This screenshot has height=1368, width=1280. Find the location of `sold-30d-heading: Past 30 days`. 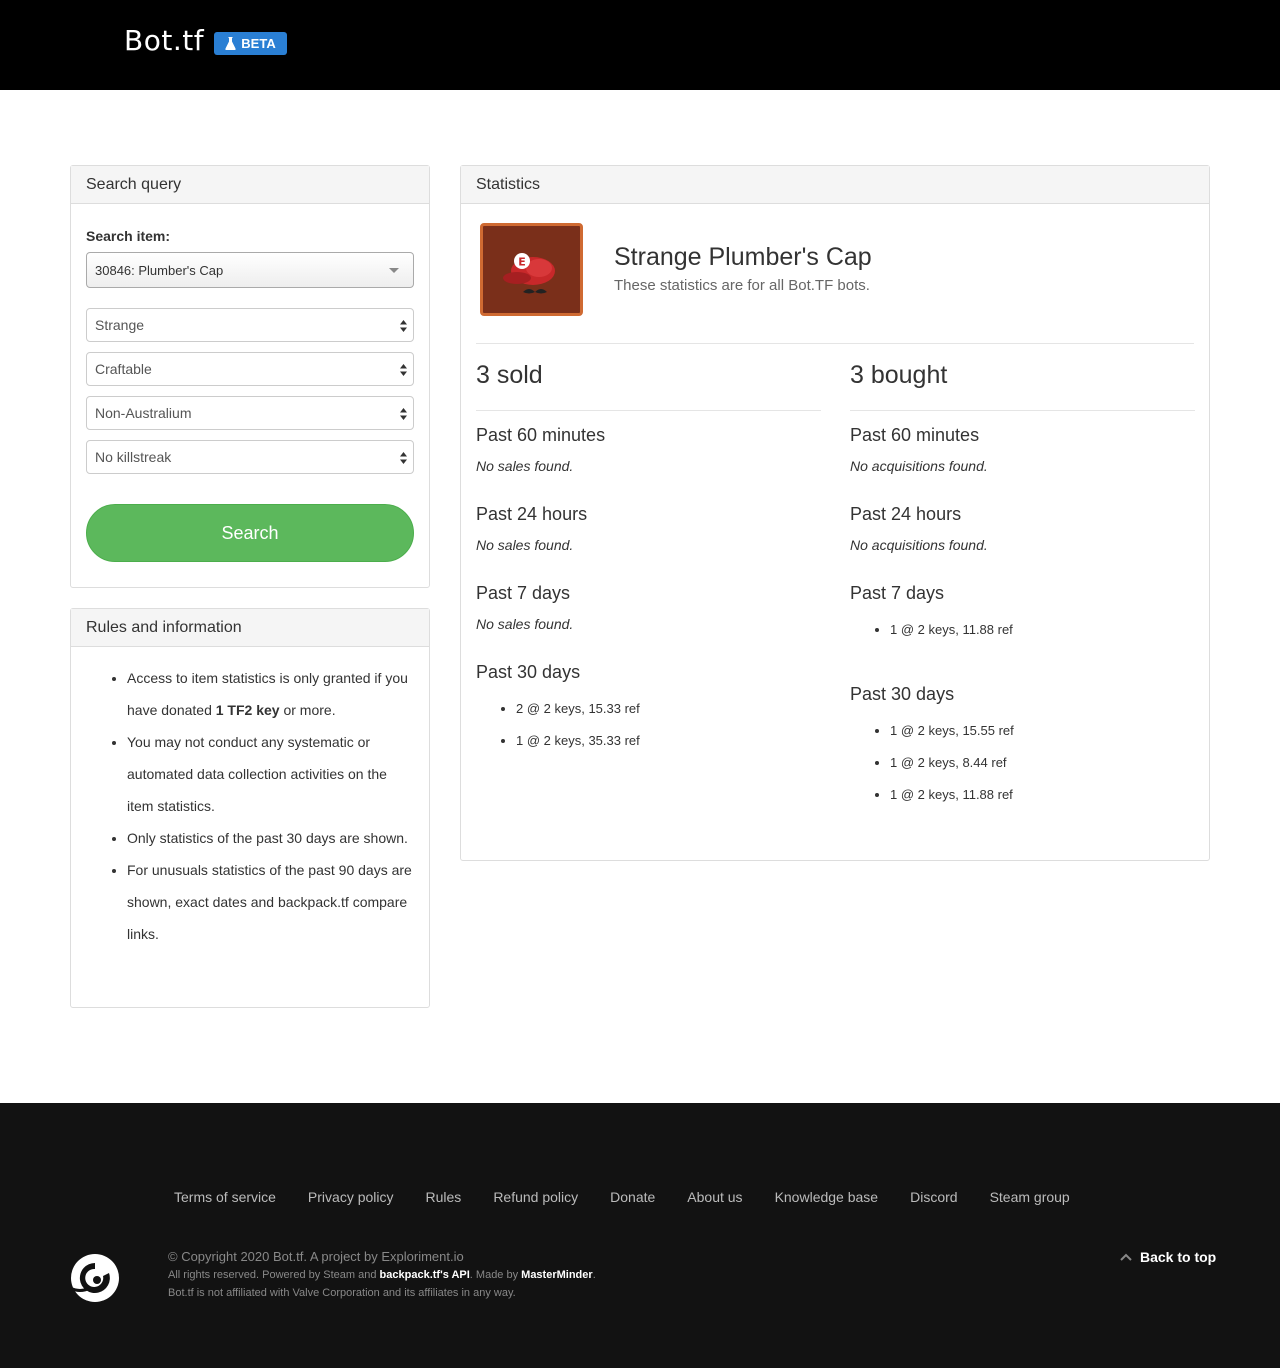

sold-30d-heading: Past 30 days is located at coordinates (528, 672).